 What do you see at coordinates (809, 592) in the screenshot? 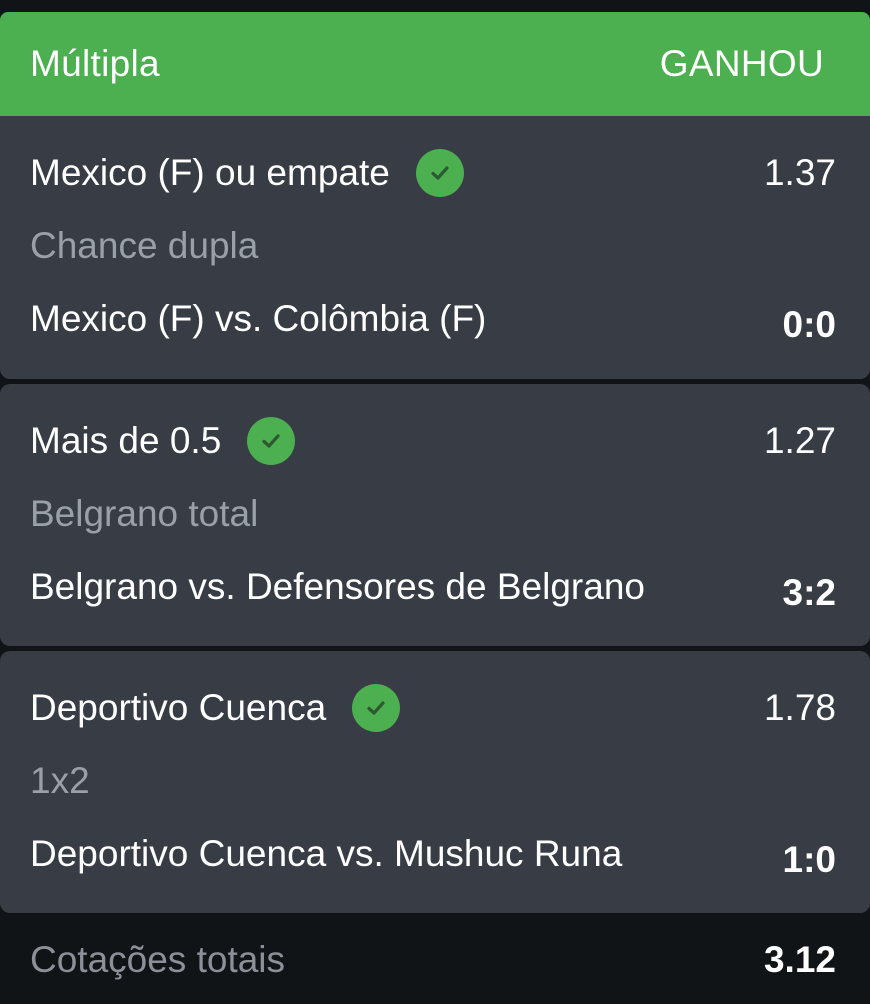
I see `selection-score: 3:2` at bounding box center [809, 592].